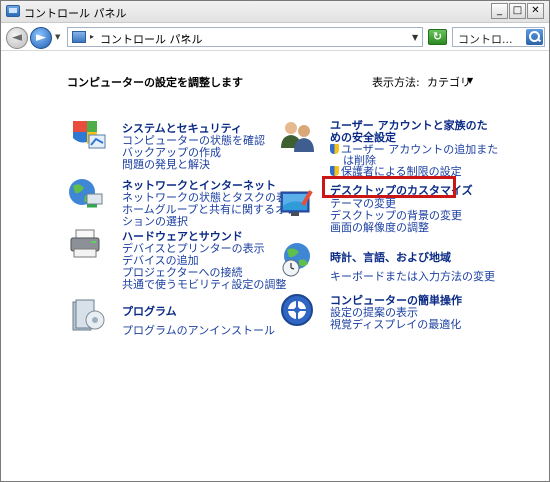 Image resolution: width=550 pixels, height=482 pixels. I want to click on category-link: 共通で使うモビリティ設定の調整, so click(204, 284).